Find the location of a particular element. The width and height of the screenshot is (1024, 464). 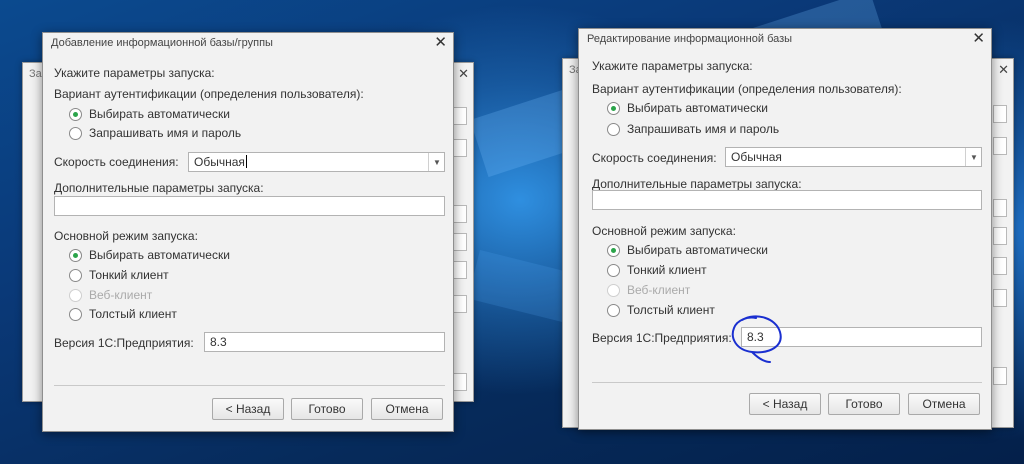

dialog-title: Добавление информационной базы/группы is located at coordinates (162, 43).